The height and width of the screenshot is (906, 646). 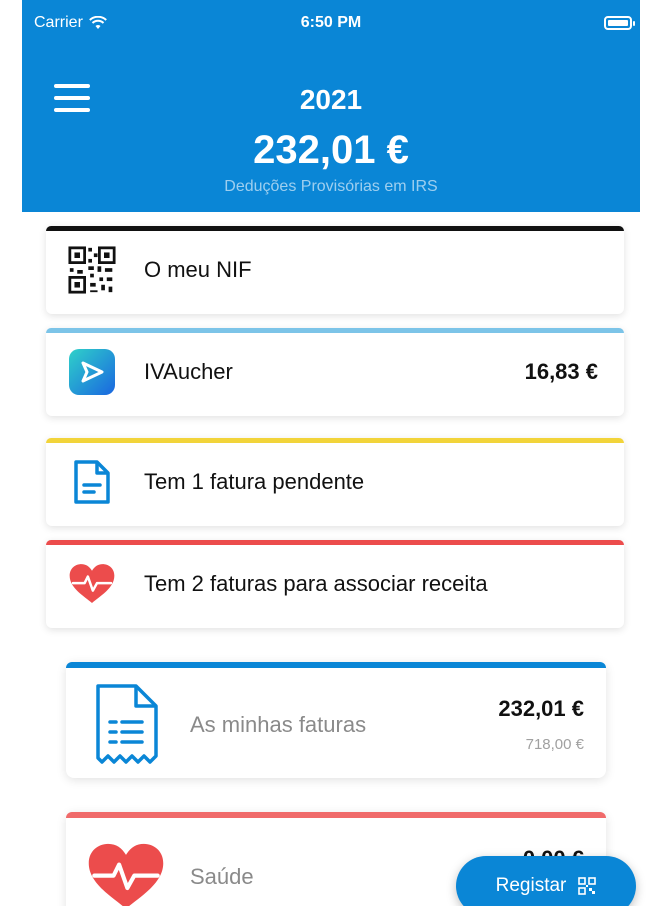 I want to click on deductions-subtitle: Deduções Provisórias em IRS, so click(x=331, y=186).